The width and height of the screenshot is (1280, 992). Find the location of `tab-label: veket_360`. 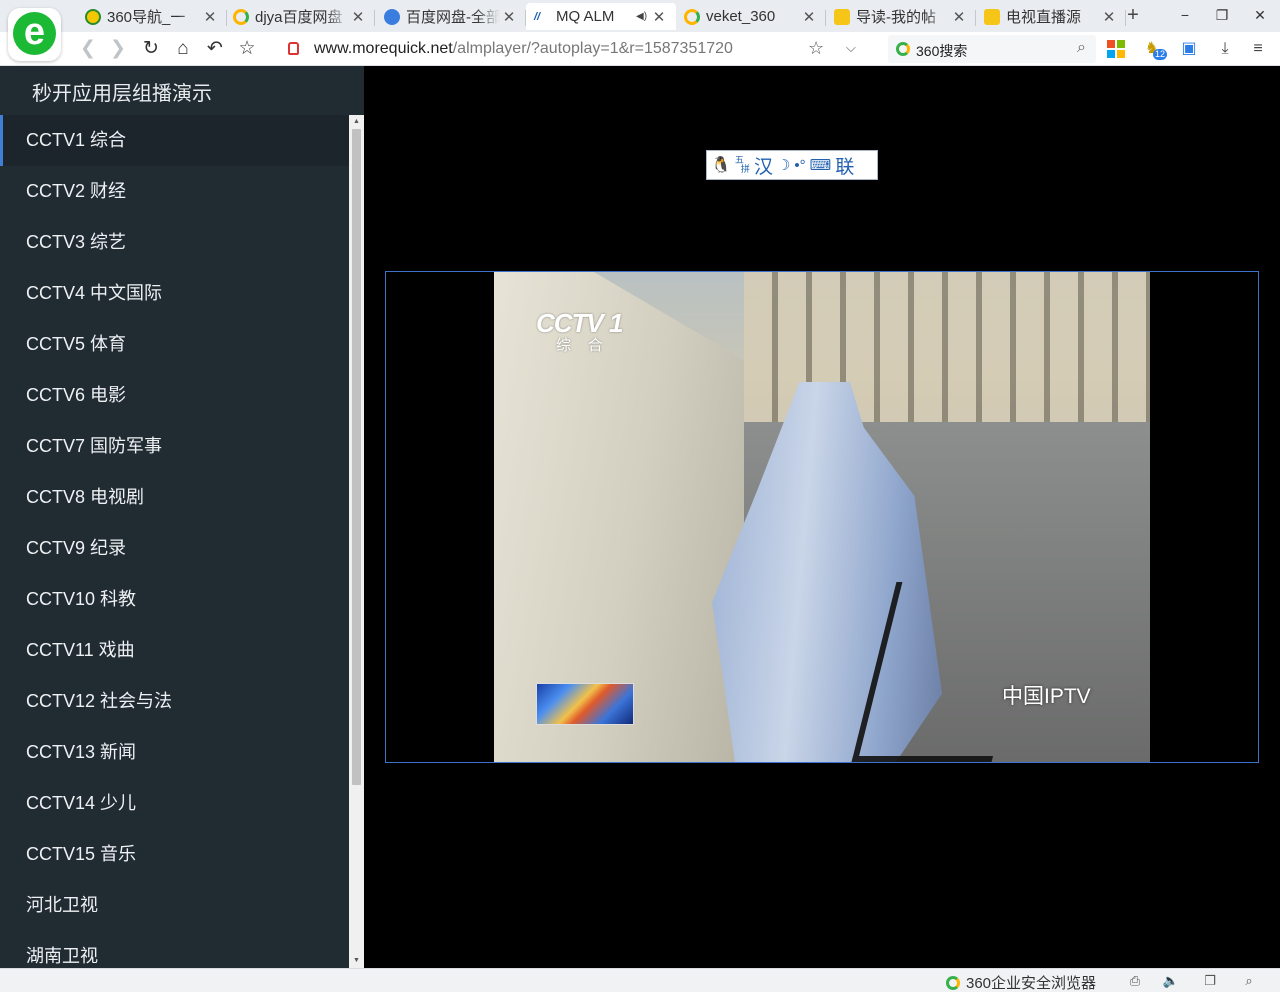

tab-label: veket_360 is located at coordinates (741, 16).